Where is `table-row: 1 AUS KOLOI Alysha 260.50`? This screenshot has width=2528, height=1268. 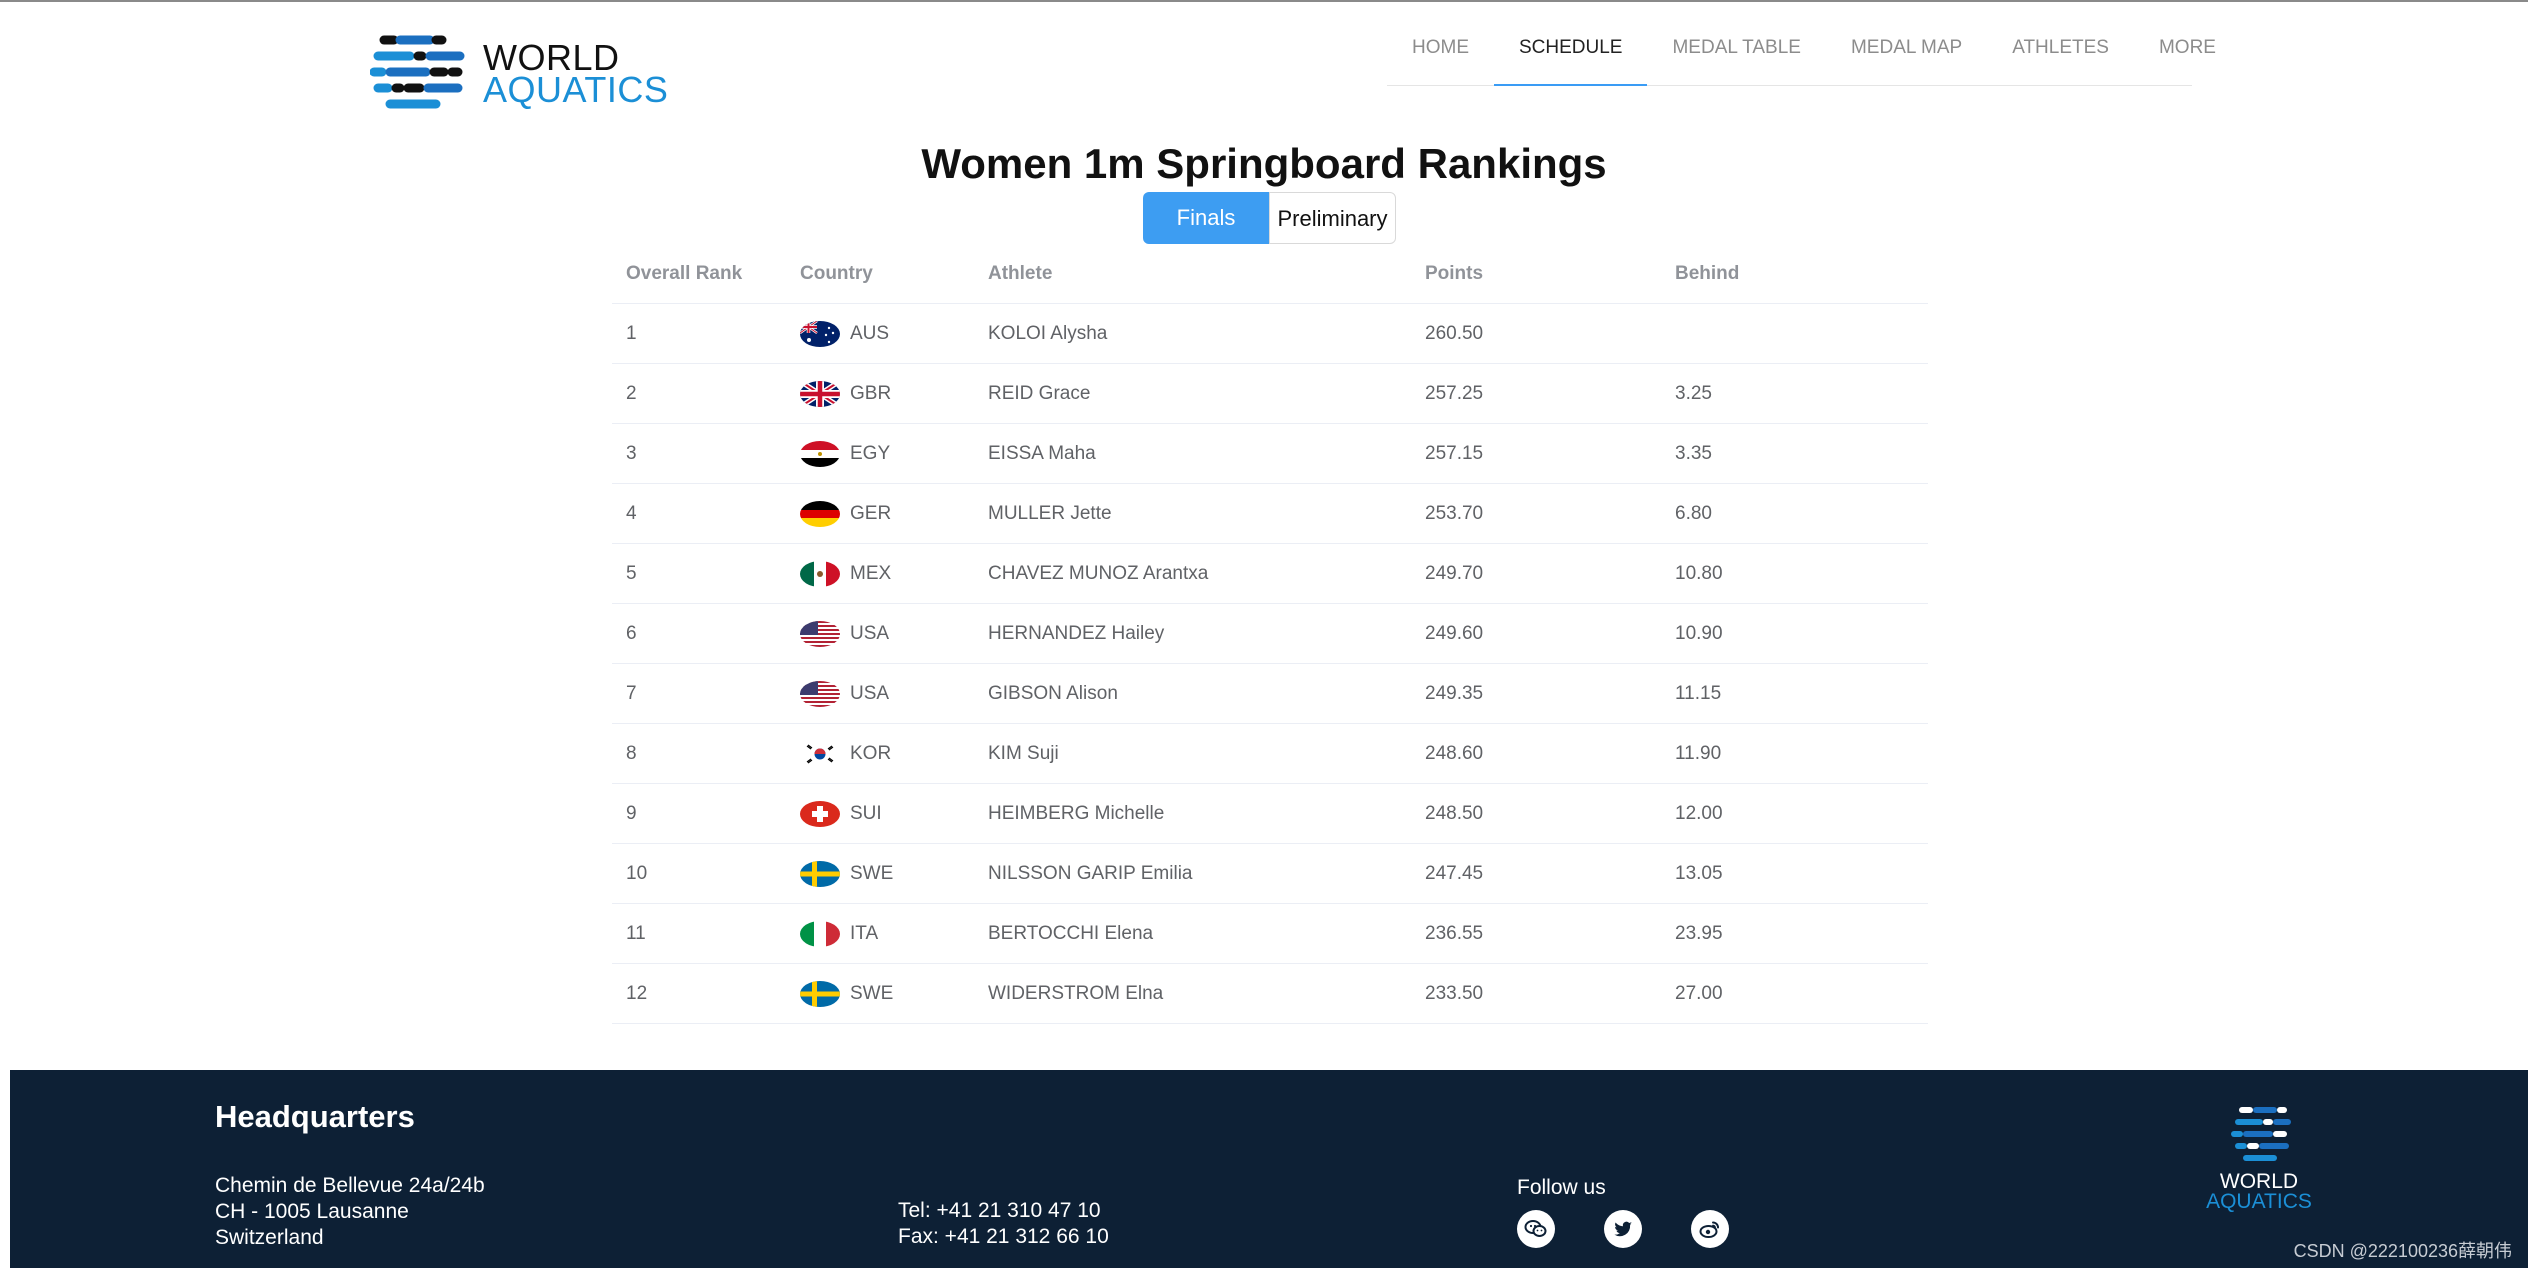
table-row: 1 AUS KOLOI Alysha 260.50 is located at coordinates (1270, 334).